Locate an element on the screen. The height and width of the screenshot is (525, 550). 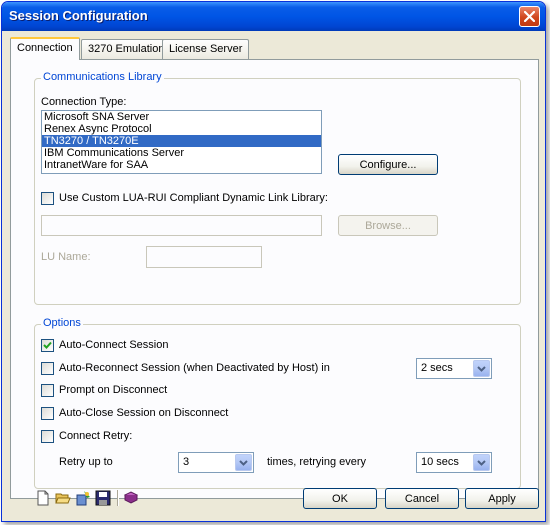
tab-3270-emulation-label: 3270 Emulation is located at coordinates (126, 49).